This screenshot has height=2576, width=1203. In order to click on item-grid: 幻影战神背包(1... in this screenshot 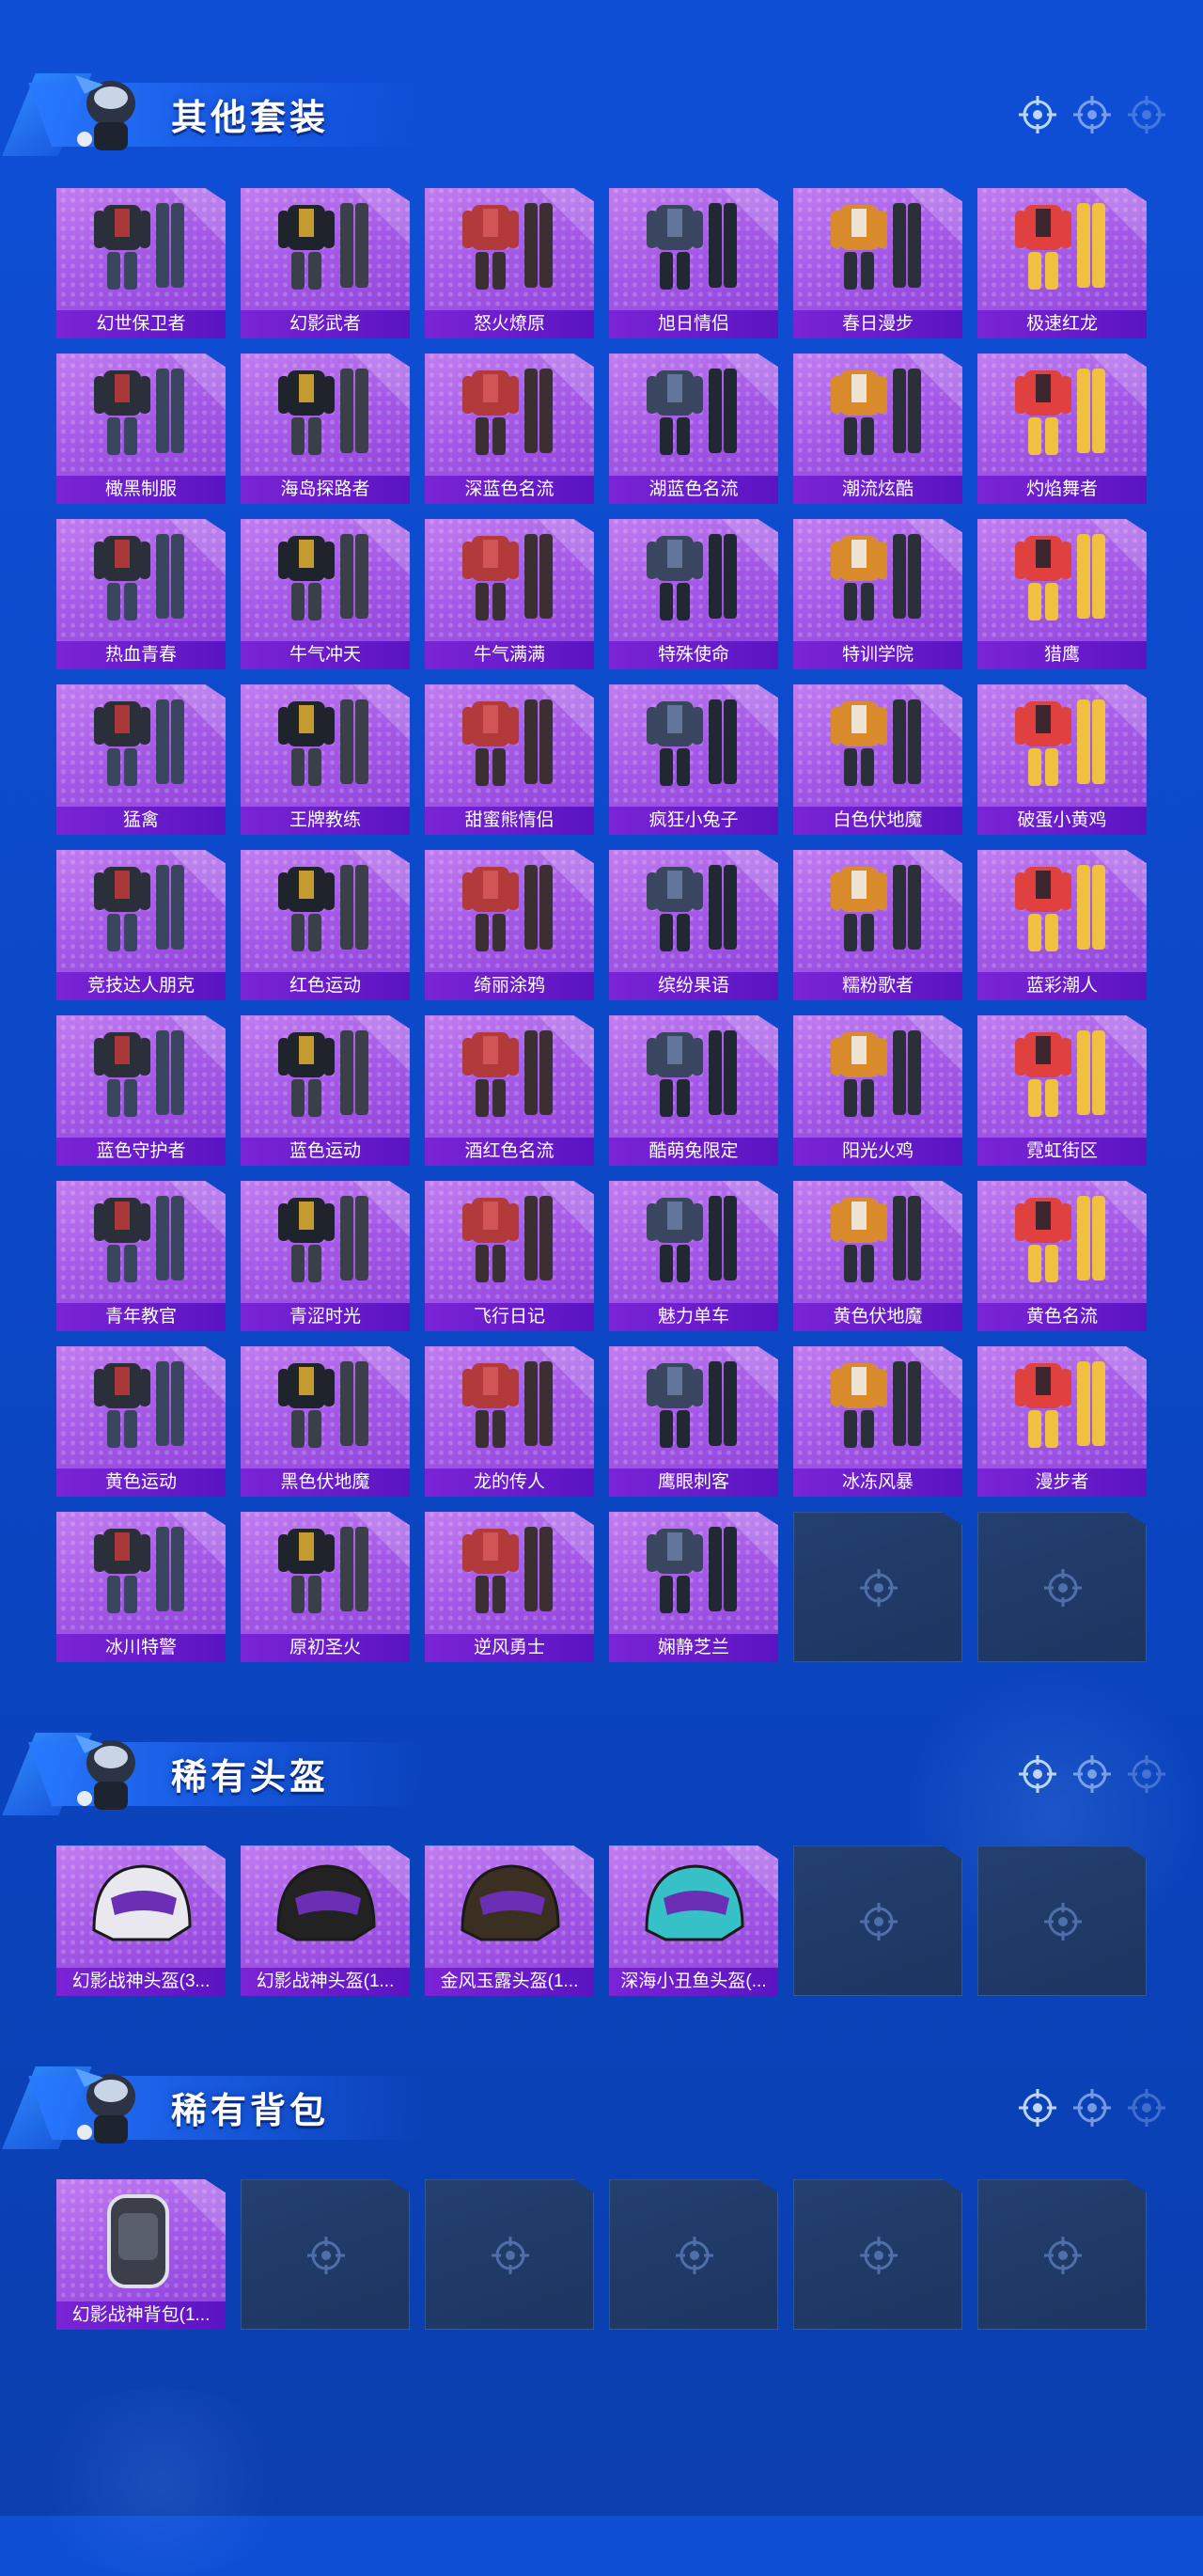, I will do `click(601, 2255)`.